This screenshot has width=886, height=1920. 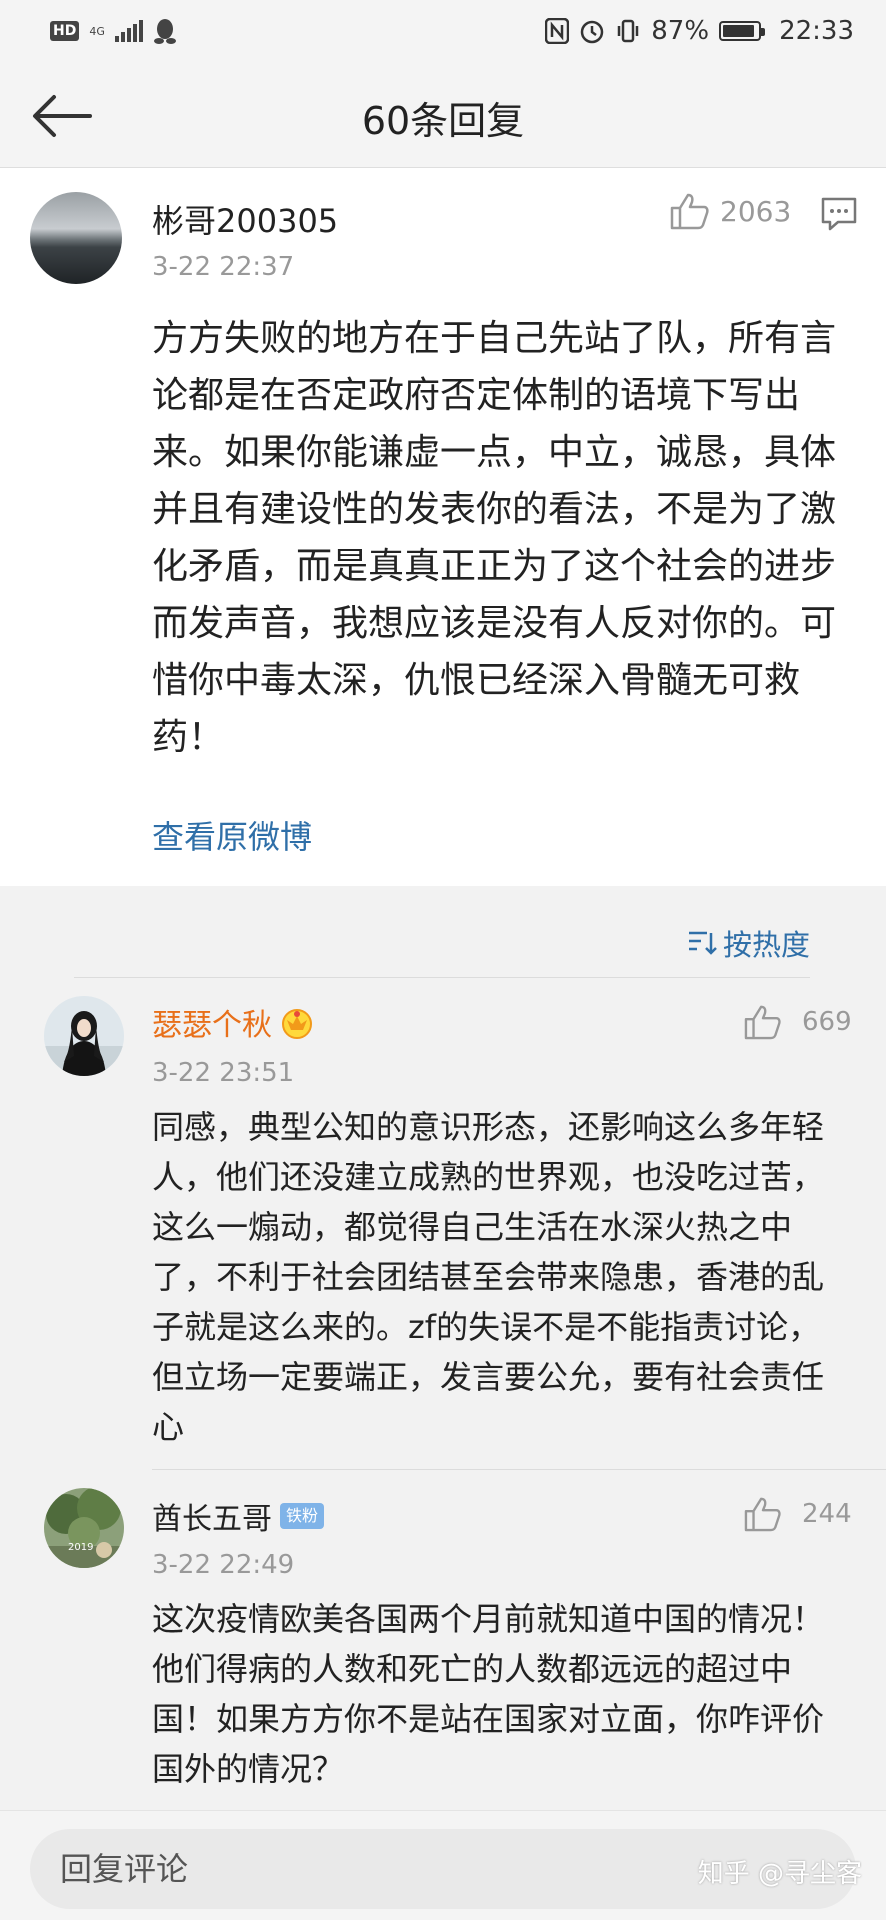 What do you see at coordinates (816, 31) in the screenshot?
I see `clock: 22:33` at bounding box center [816, 31].